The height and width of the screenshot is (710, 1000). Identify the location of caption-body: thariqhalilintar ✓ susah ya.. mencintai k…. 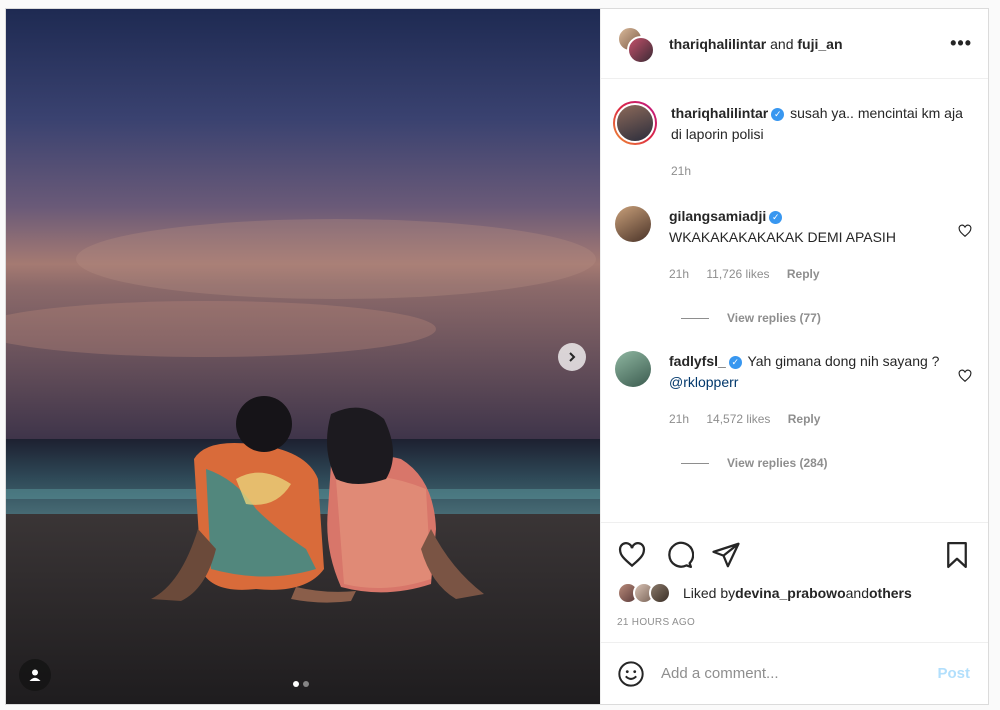
(821, 141).